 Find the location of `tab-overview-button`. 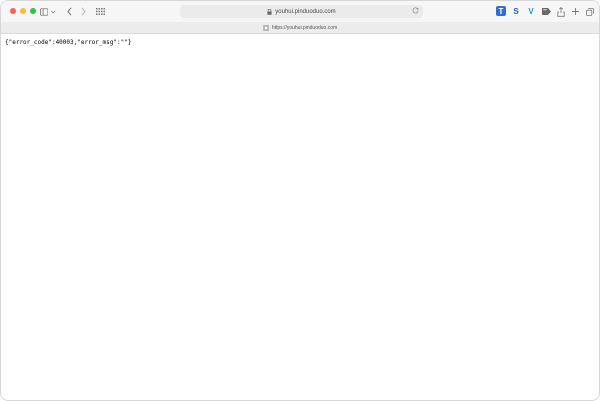

tab-overview-button is located at coordinates (100, 11).